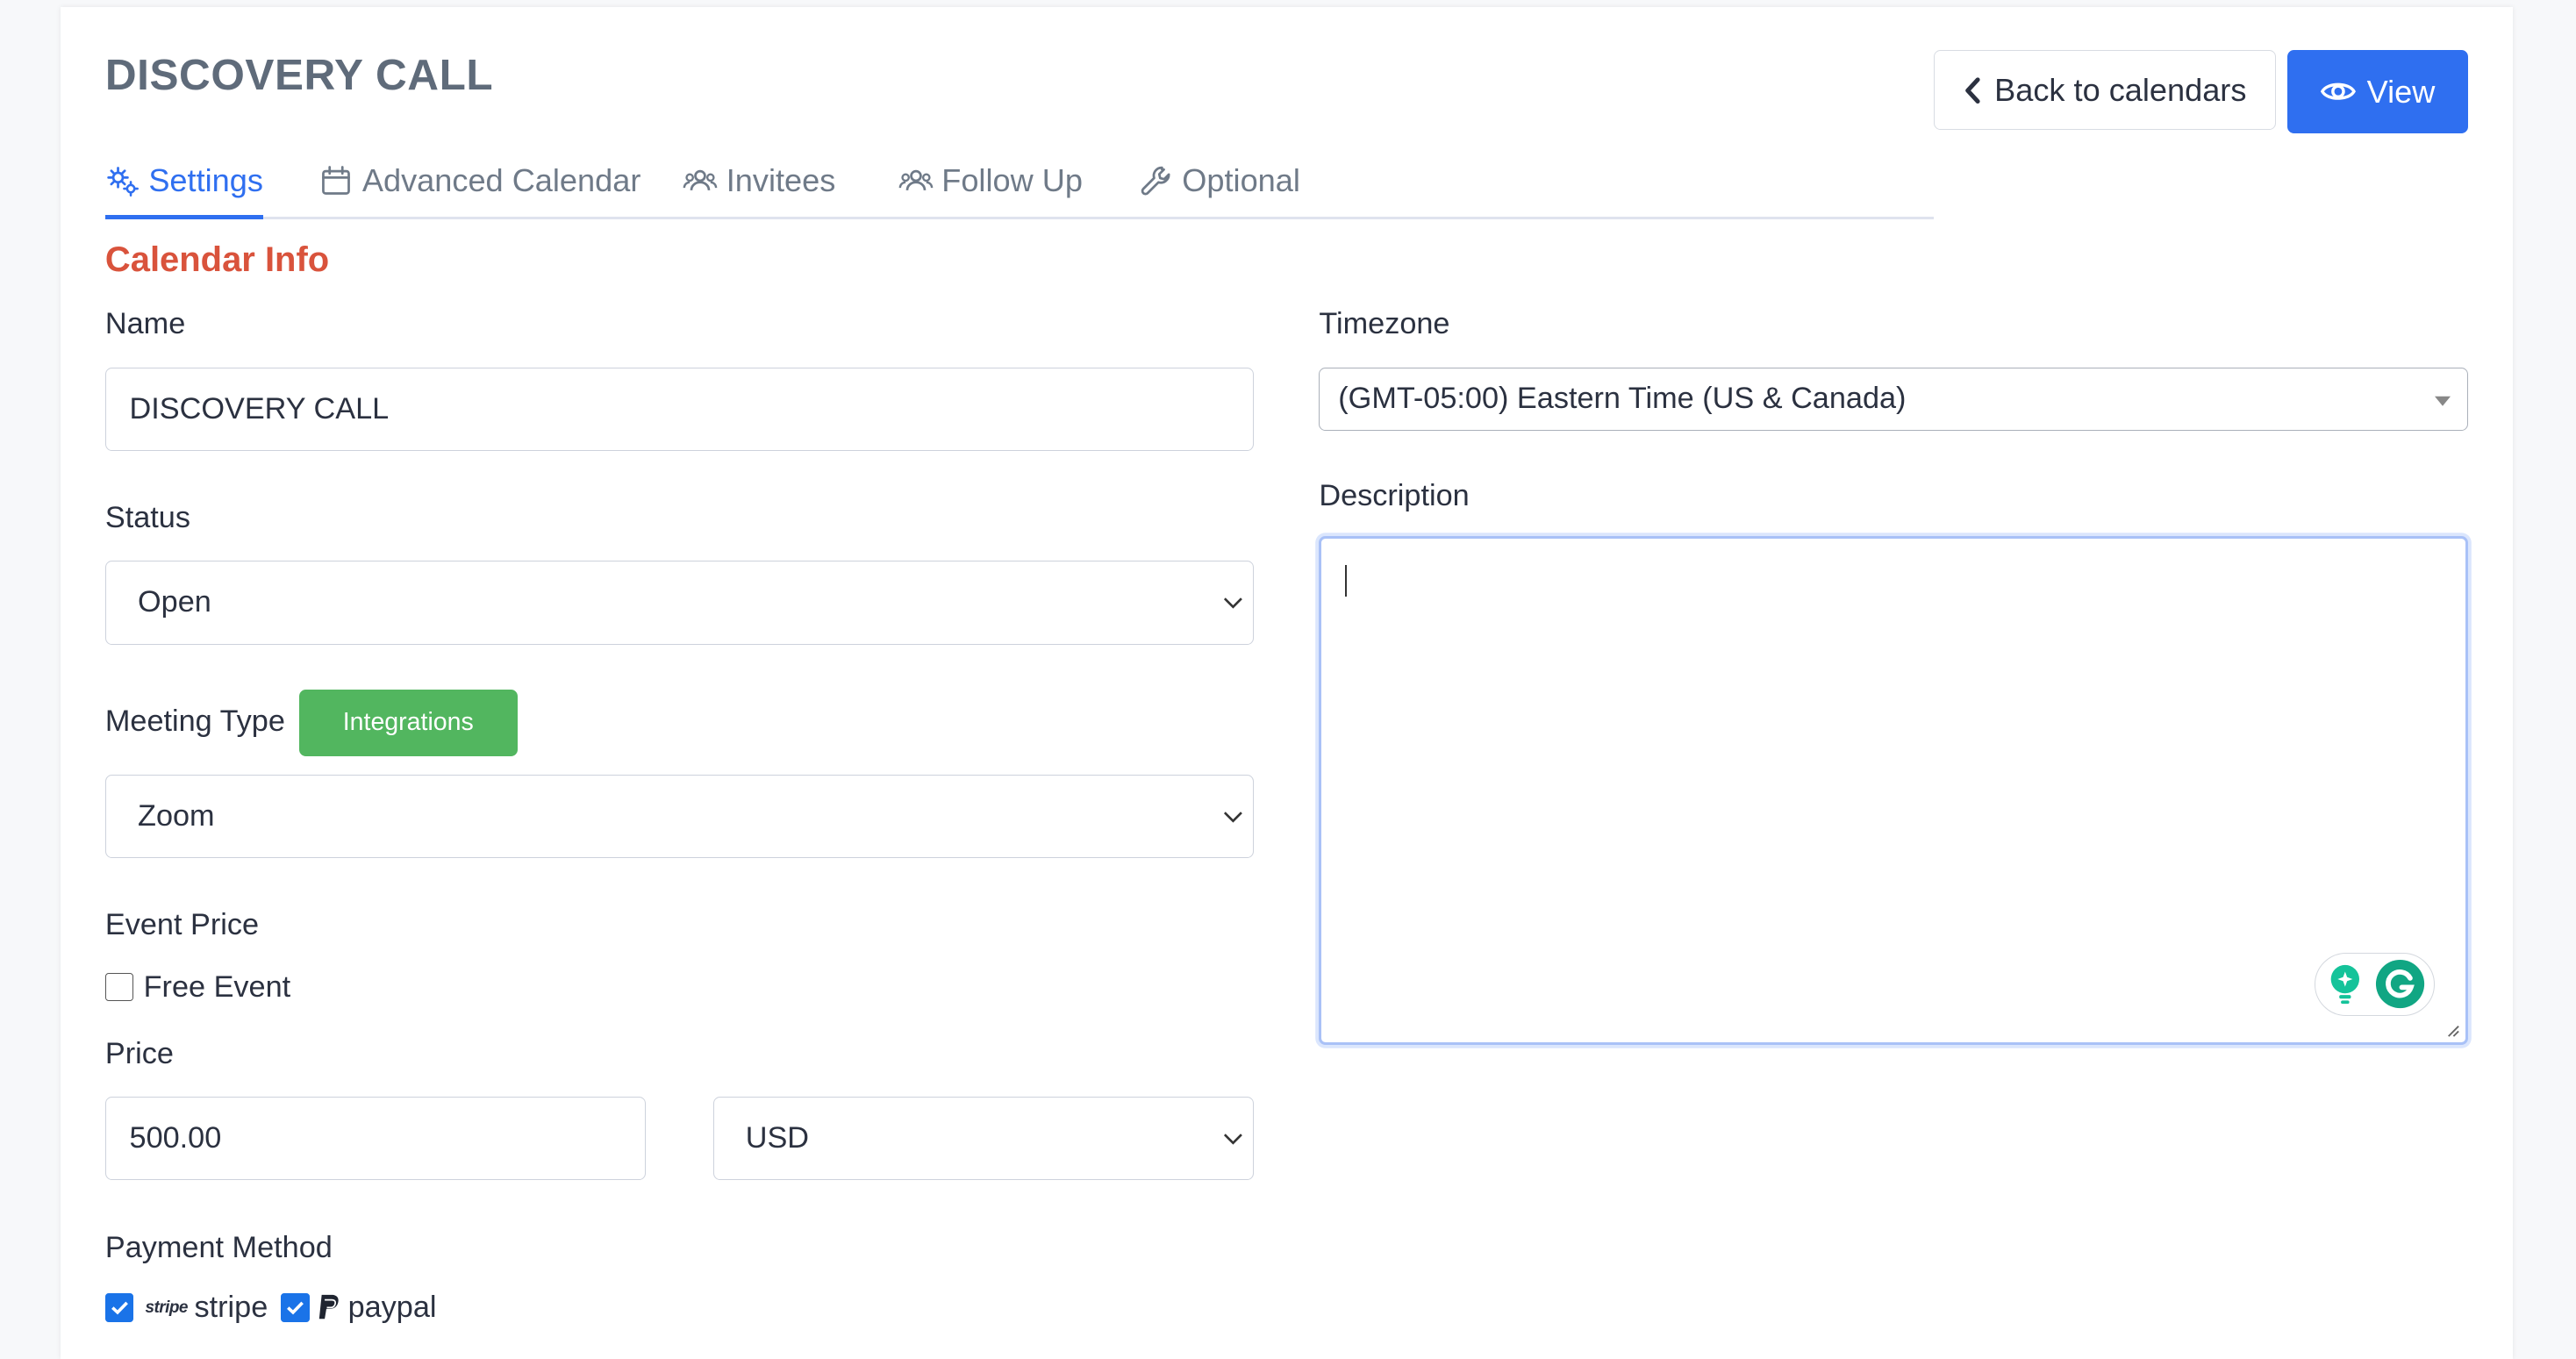 The height and width of the screenshot is (1359, 2576). Describe the element at coordinates (983, 1139) in the screenshot. I see `currency-select: USD` at that location.